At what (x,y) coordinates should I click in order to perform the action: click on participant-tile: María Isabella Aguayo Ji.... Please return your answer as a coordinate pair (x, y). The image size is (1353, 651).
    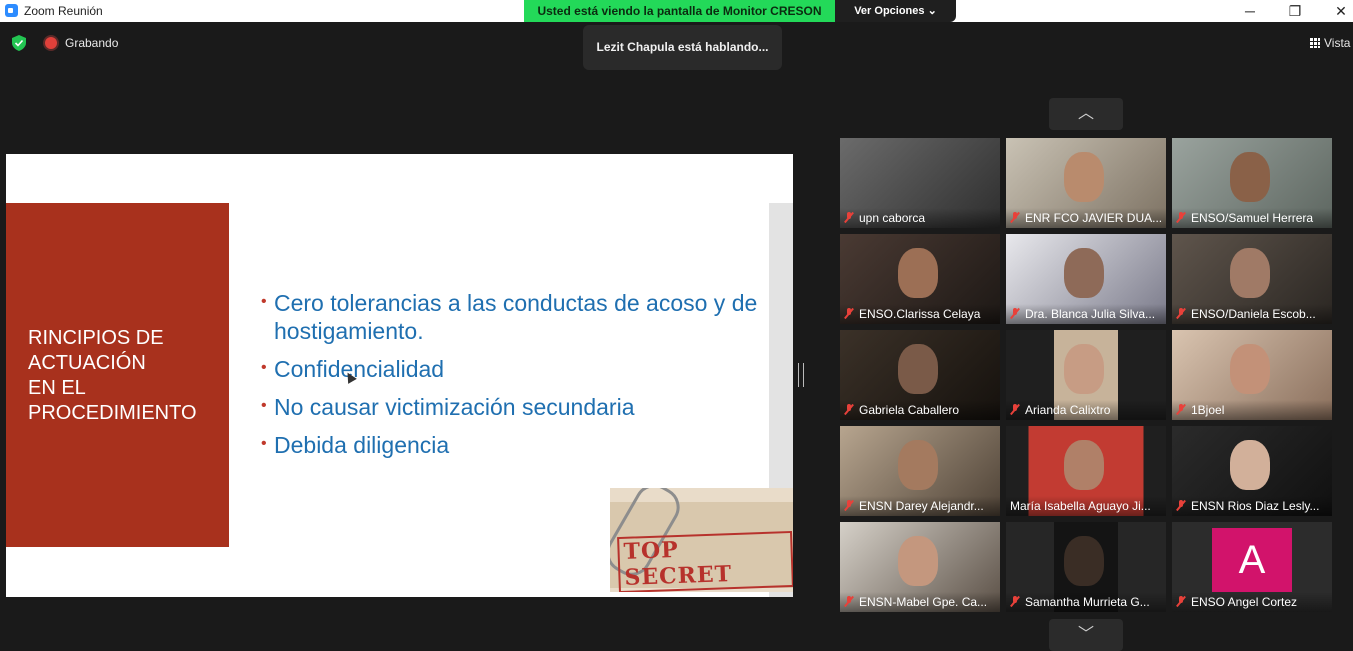
    Looking at the image, I should click on (1086, 471).